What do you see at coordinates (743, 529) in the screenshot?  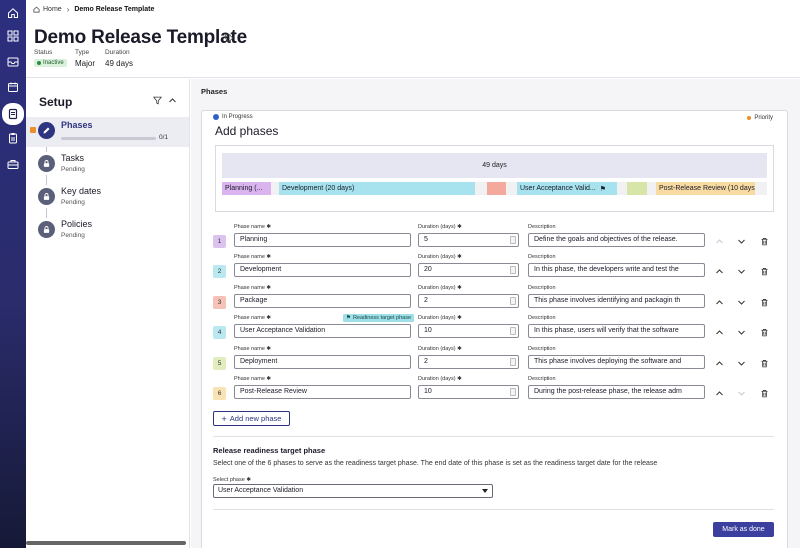 I see `mark-as-done-button: Mark as done` at bounding box center [743, 529].